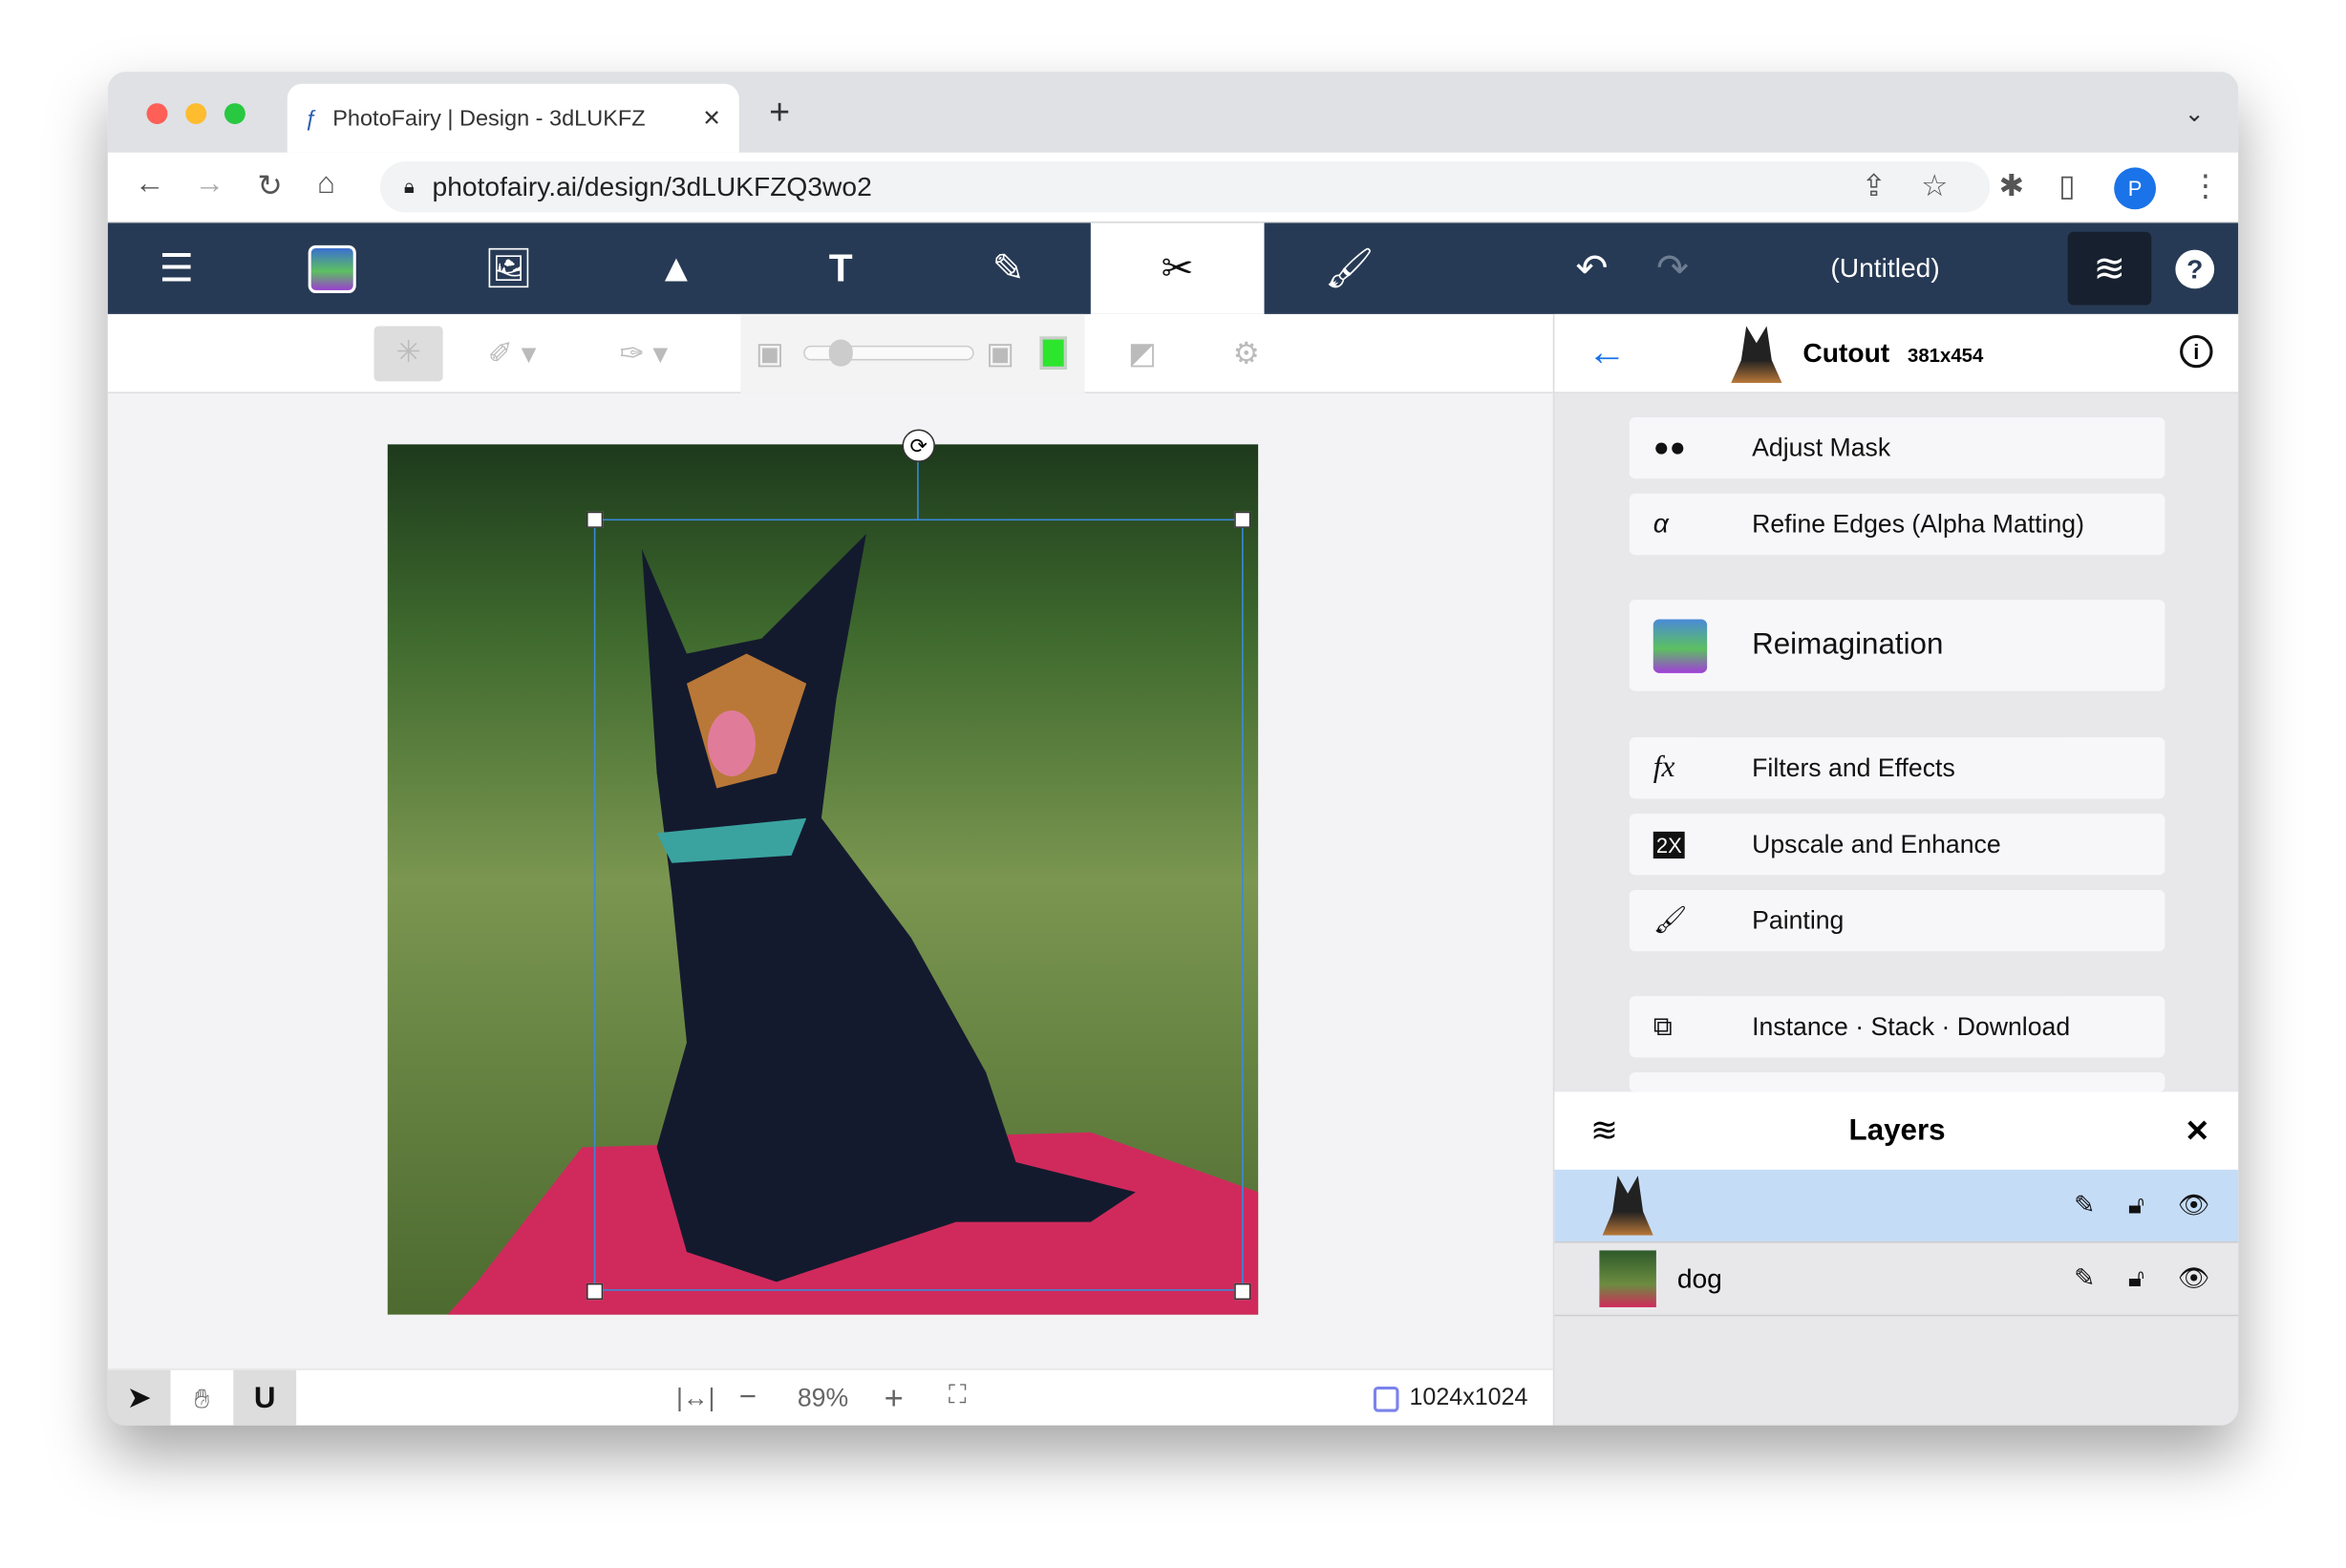 The height and width of the screenshot is (1568, 2346). I want to click on app-toolbar: ☰ 🖼︎ ▲ T ✎ ✂ 🖌︎ ↶ ↷ (Untitled) ≋ ?, so click(1173, 268).